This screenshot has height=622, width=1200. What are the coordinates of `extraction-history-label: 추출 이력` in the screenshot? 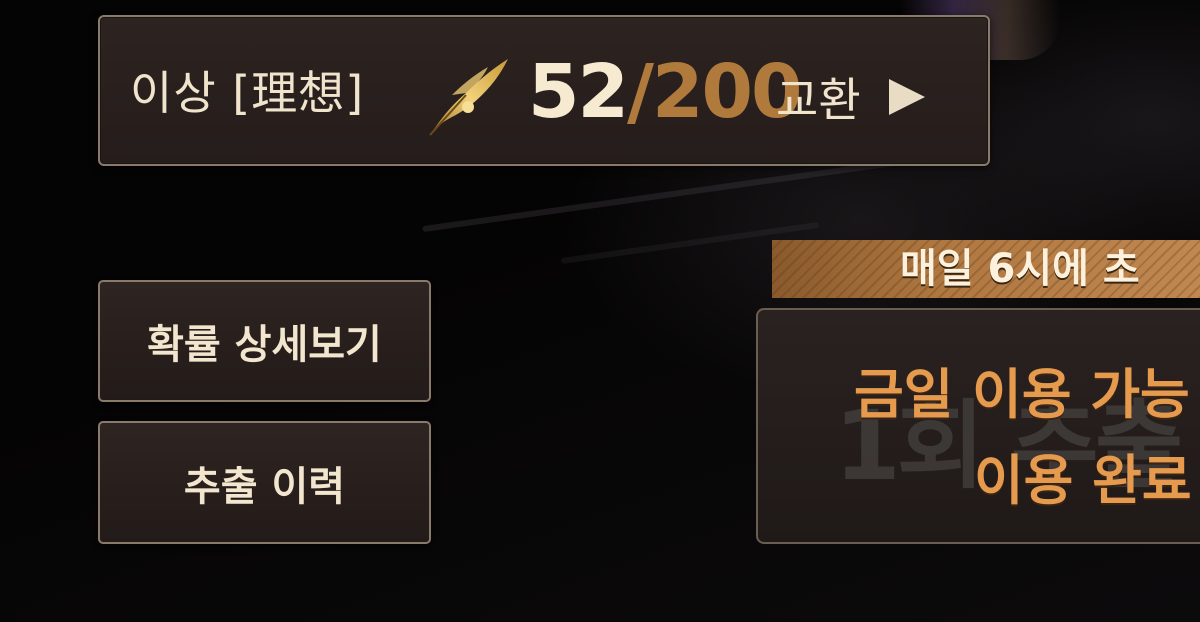 It's located at (264, 486).